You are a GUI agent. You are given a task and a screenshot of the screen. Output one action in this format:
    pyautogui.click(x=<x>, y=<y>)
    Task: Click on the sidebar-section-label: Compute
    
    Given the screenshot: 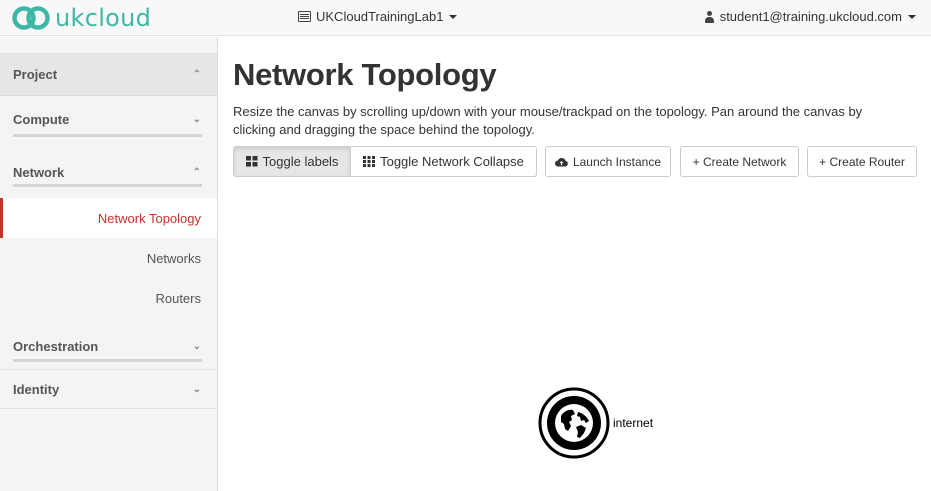 What is the action you would take?
    pyautogui.click(x=41, y=119)
    